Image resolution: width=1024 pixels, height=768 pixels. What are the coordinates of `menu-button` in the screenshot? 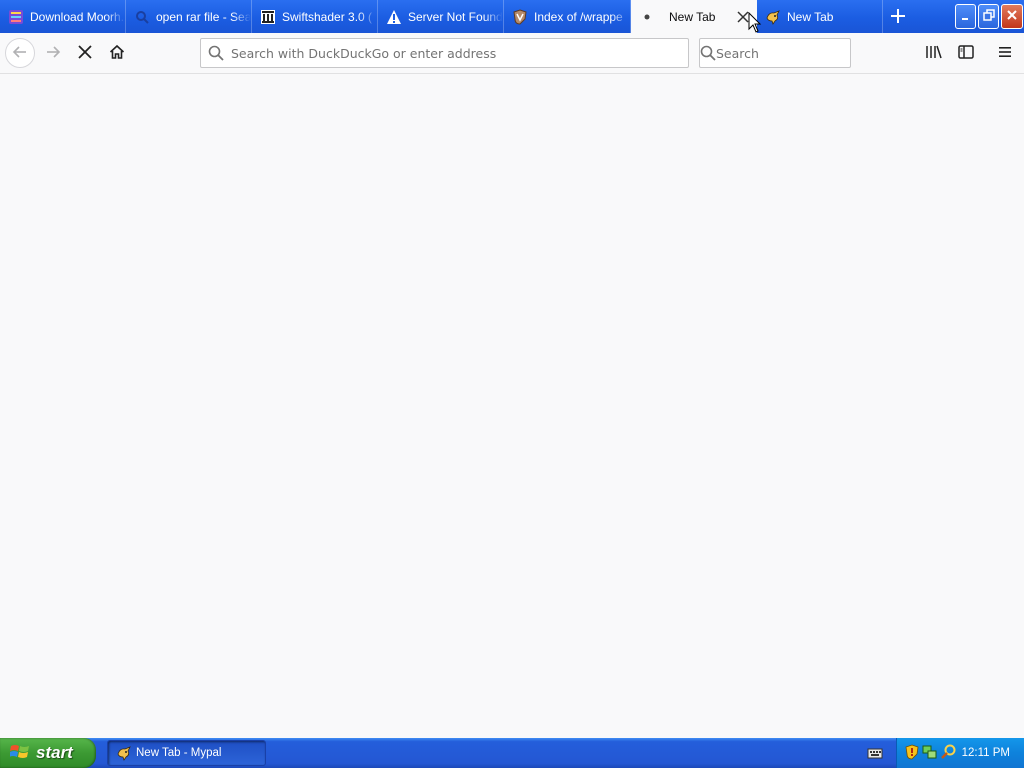 It's located at (1005, 53).